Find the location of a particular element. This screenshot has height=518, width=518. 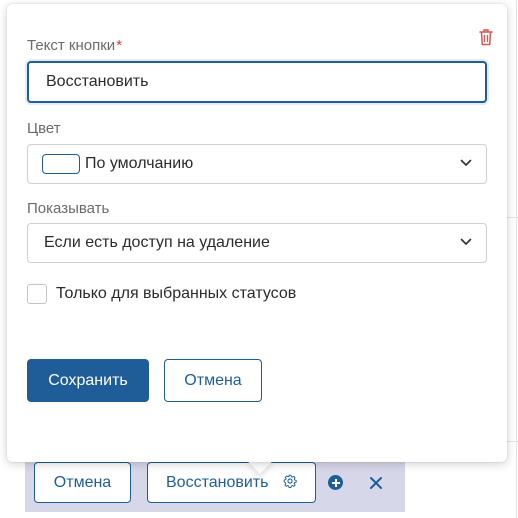

required-mark: * is located at coordinates (119, 45).